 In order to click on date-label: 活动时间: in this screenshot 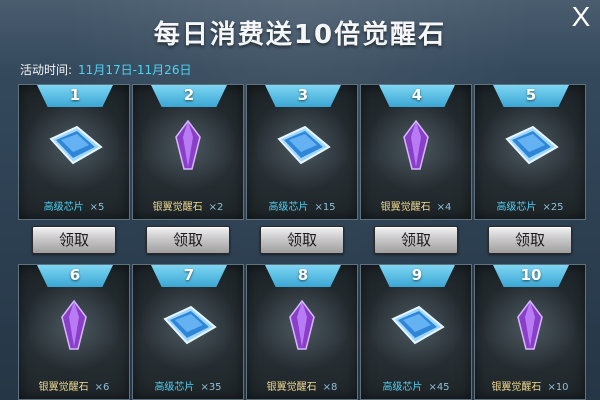, I will do `click(46, 70)`.